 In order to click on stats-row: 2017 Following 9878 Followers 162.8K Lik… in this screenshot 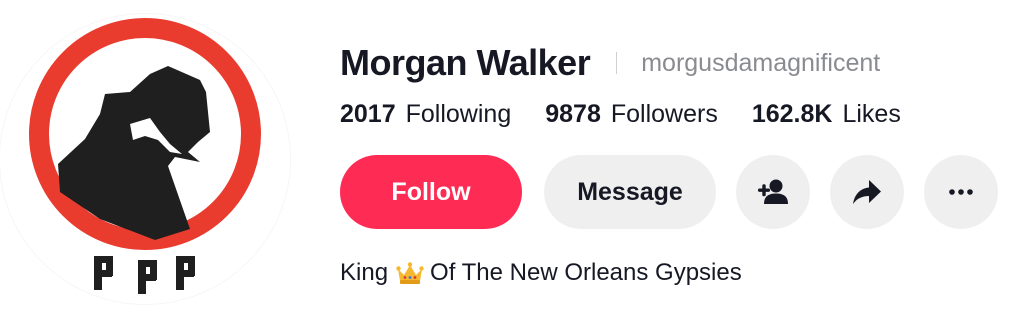, I will do `click(637, 114)`.